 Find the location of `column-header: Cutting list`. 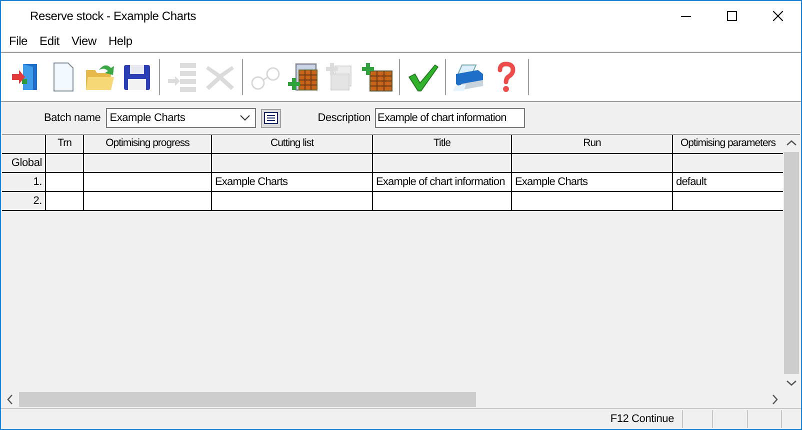

column-header: Cutting list is located at coordinates (292, 144).